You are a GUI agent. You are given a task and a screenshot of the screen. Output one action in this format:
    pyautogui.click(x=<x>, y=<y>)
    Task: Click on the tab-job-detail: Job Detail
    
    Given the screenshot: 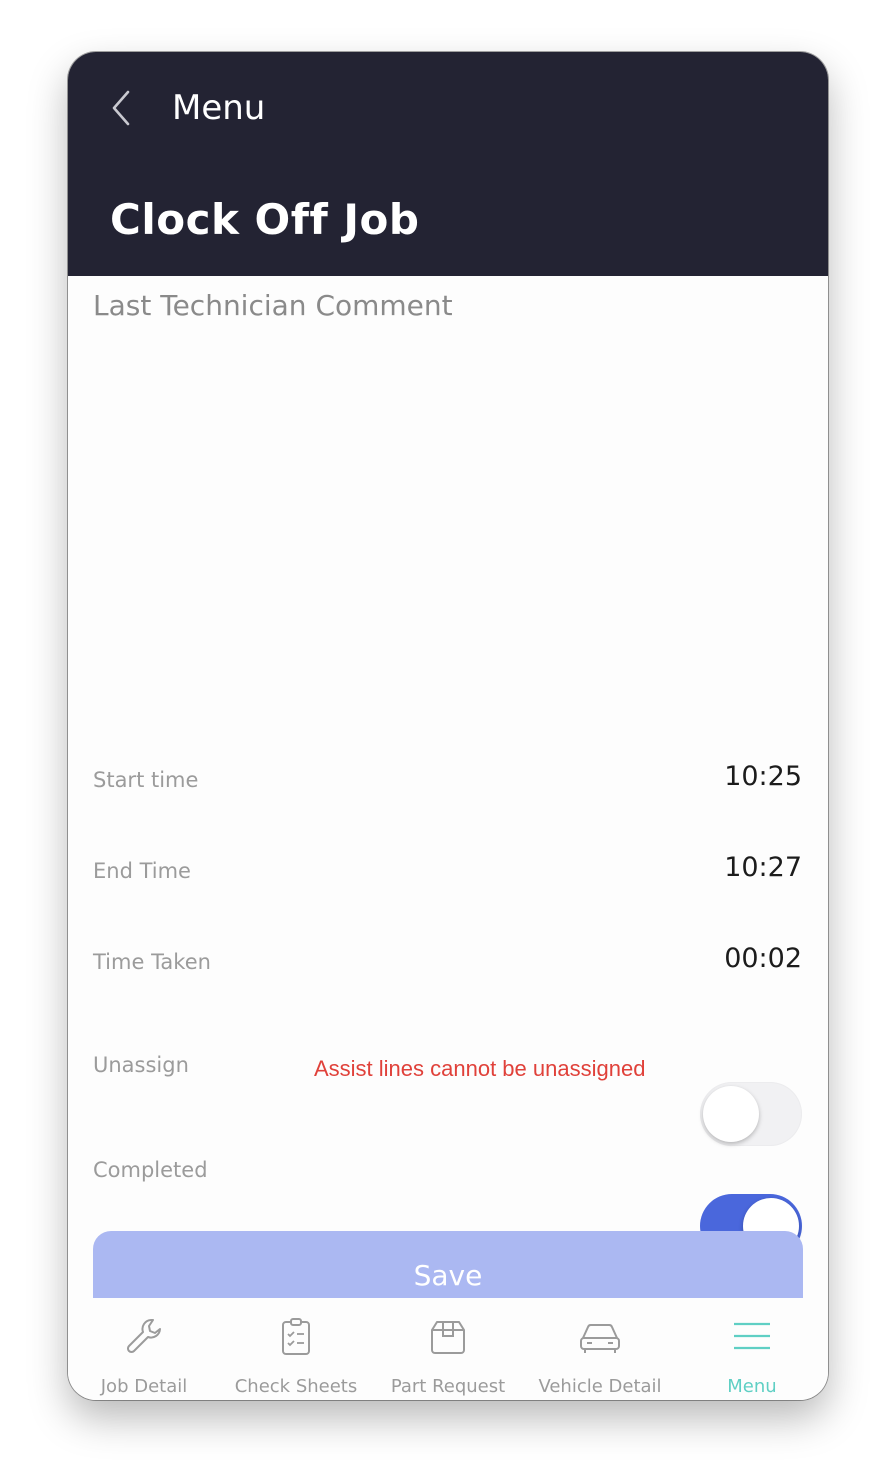 What is the action you would take?
    pyautogui.click(x=144, y=1349)
    